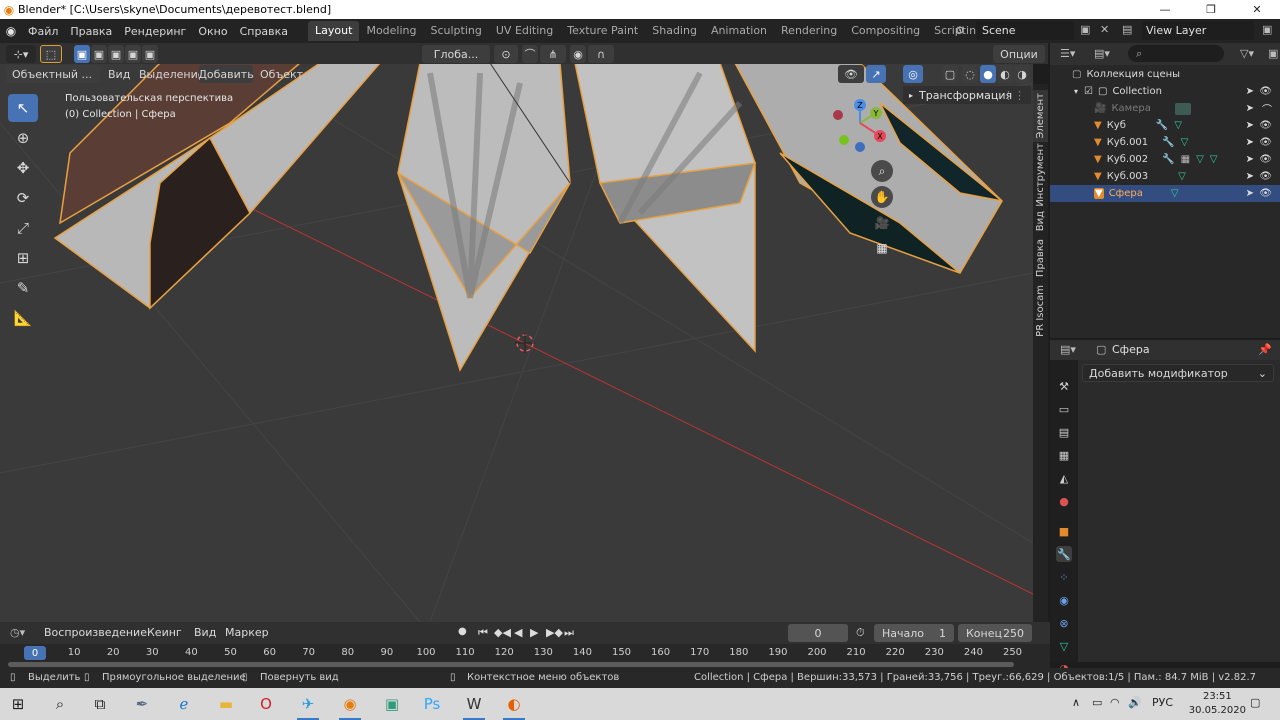 Image resolution: width=1280 pixels, height=720 pixels. I want to click on edge-browser-icon: ℯ, so click(184, 704).